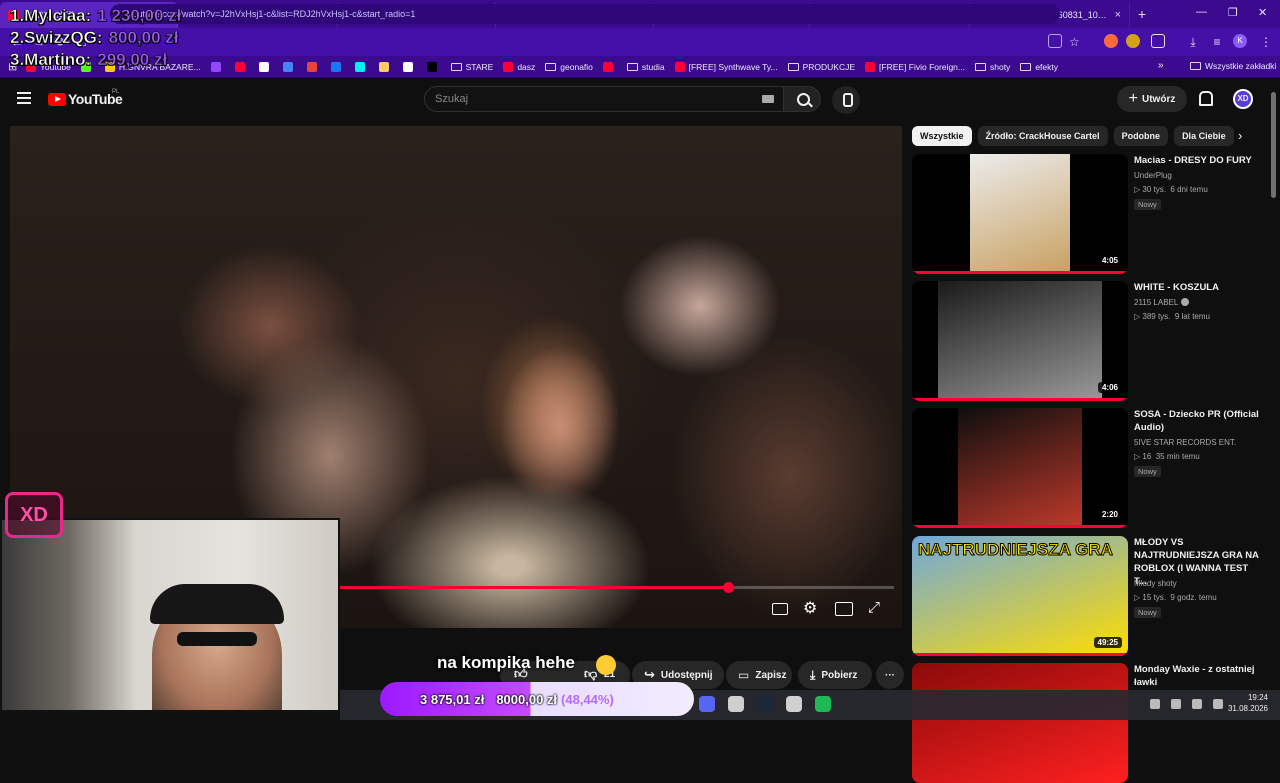 This screenshot has height=783, width=1280. Describe the element at coordinates (1076, 42) in the screenshot. I see `star-bookmark-icon: ☆` at that location.